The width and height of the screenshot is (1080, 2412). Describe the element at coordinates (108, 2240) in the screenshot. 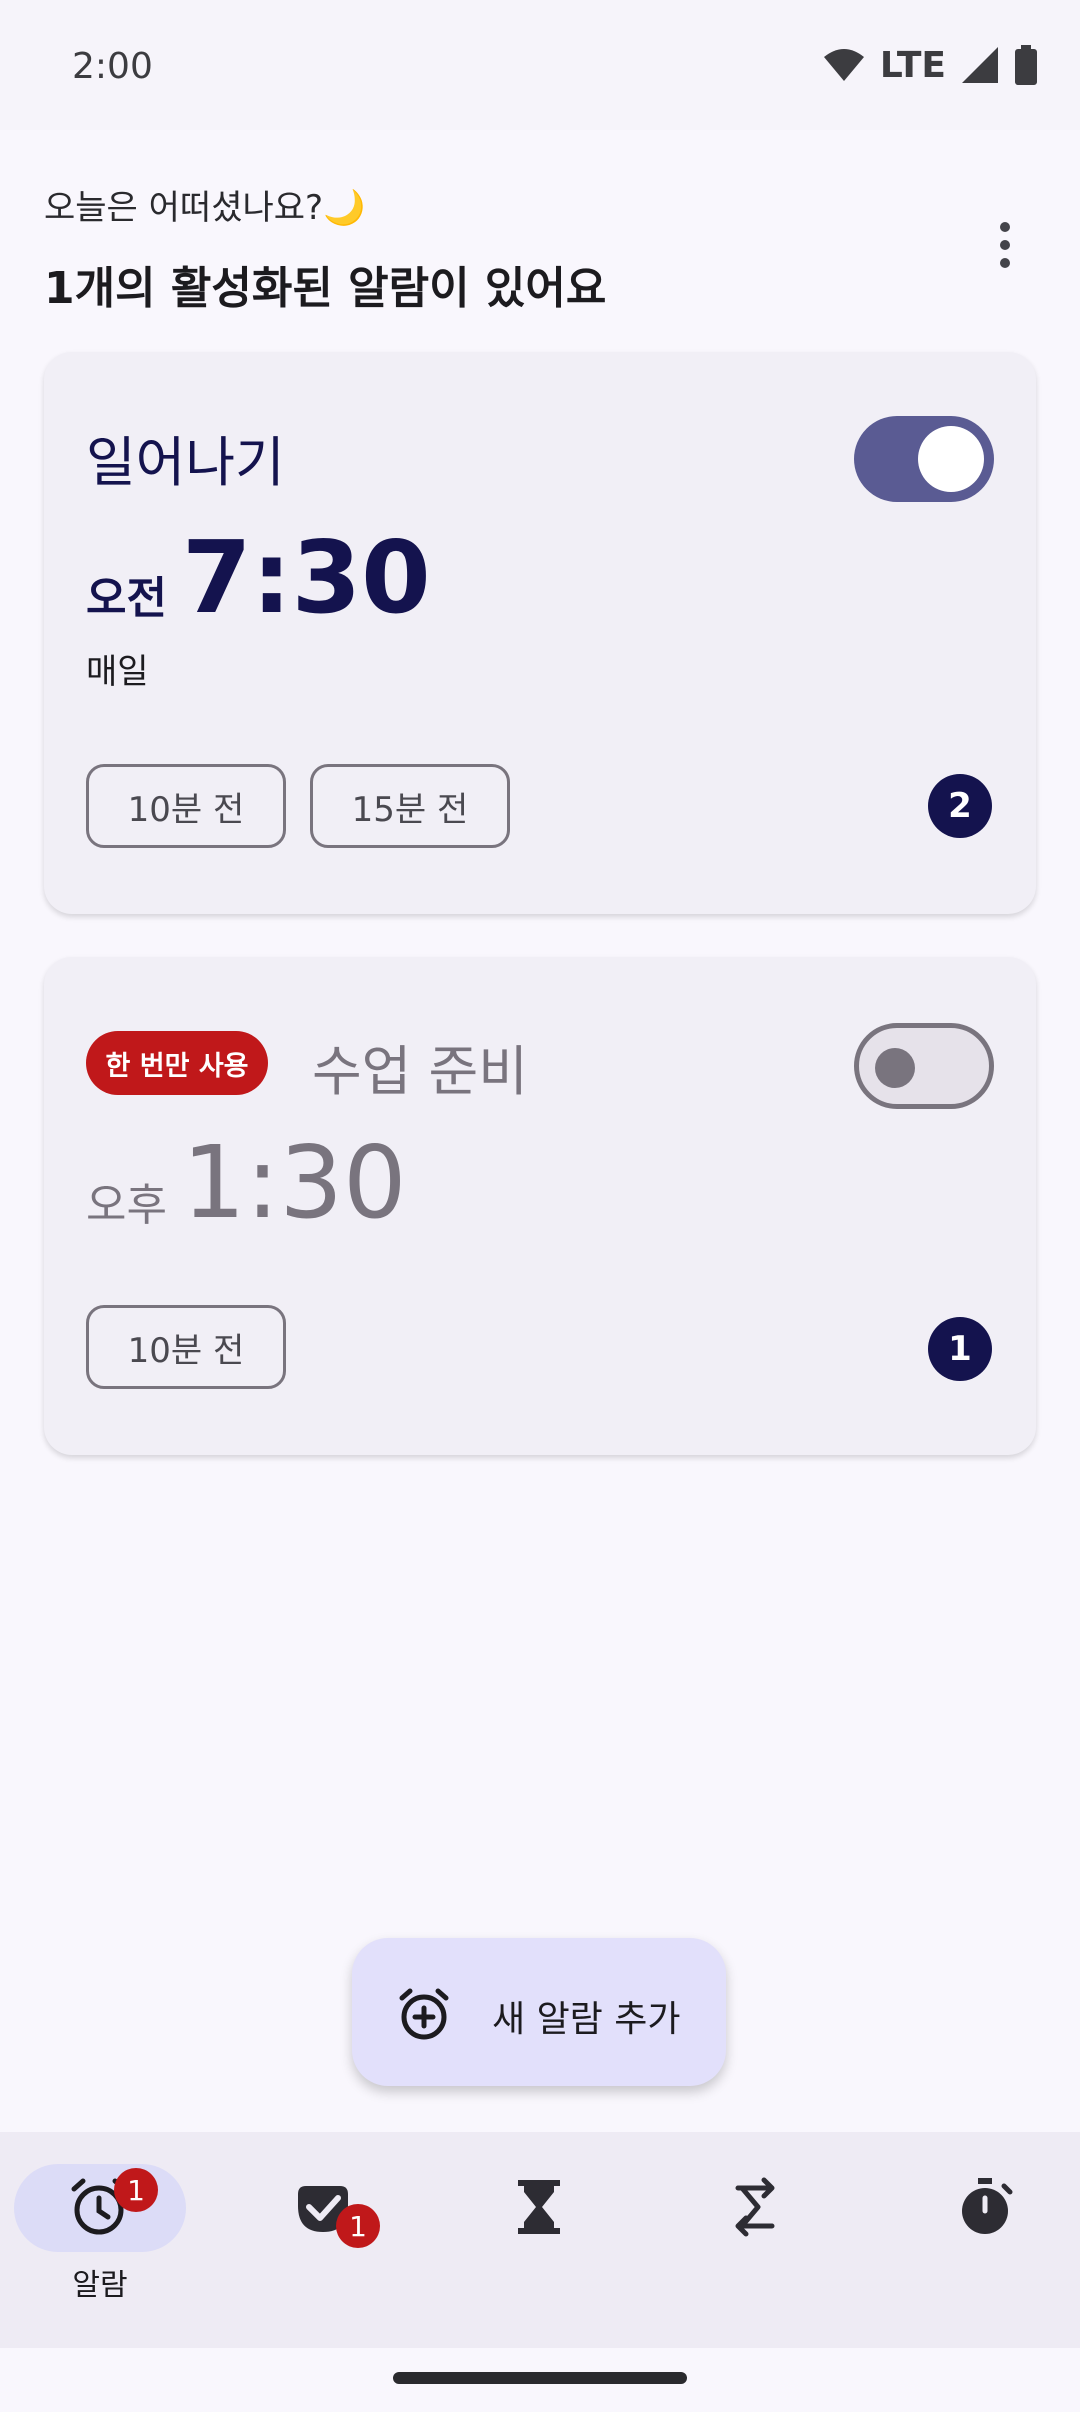

I see `nav-item-alarm: 1 알람` at that location.